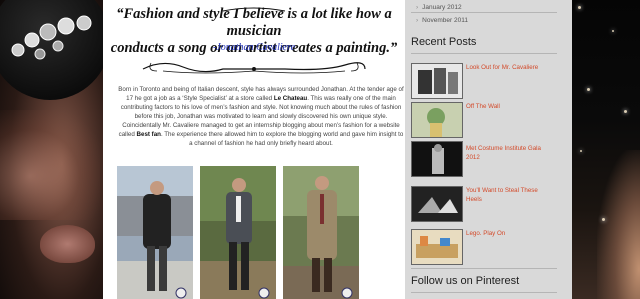 The height and width of the screenshot is (299, 640). Describe the element at coordinates (254, 9) in the screenshot. I see `top-flourish` at that location.